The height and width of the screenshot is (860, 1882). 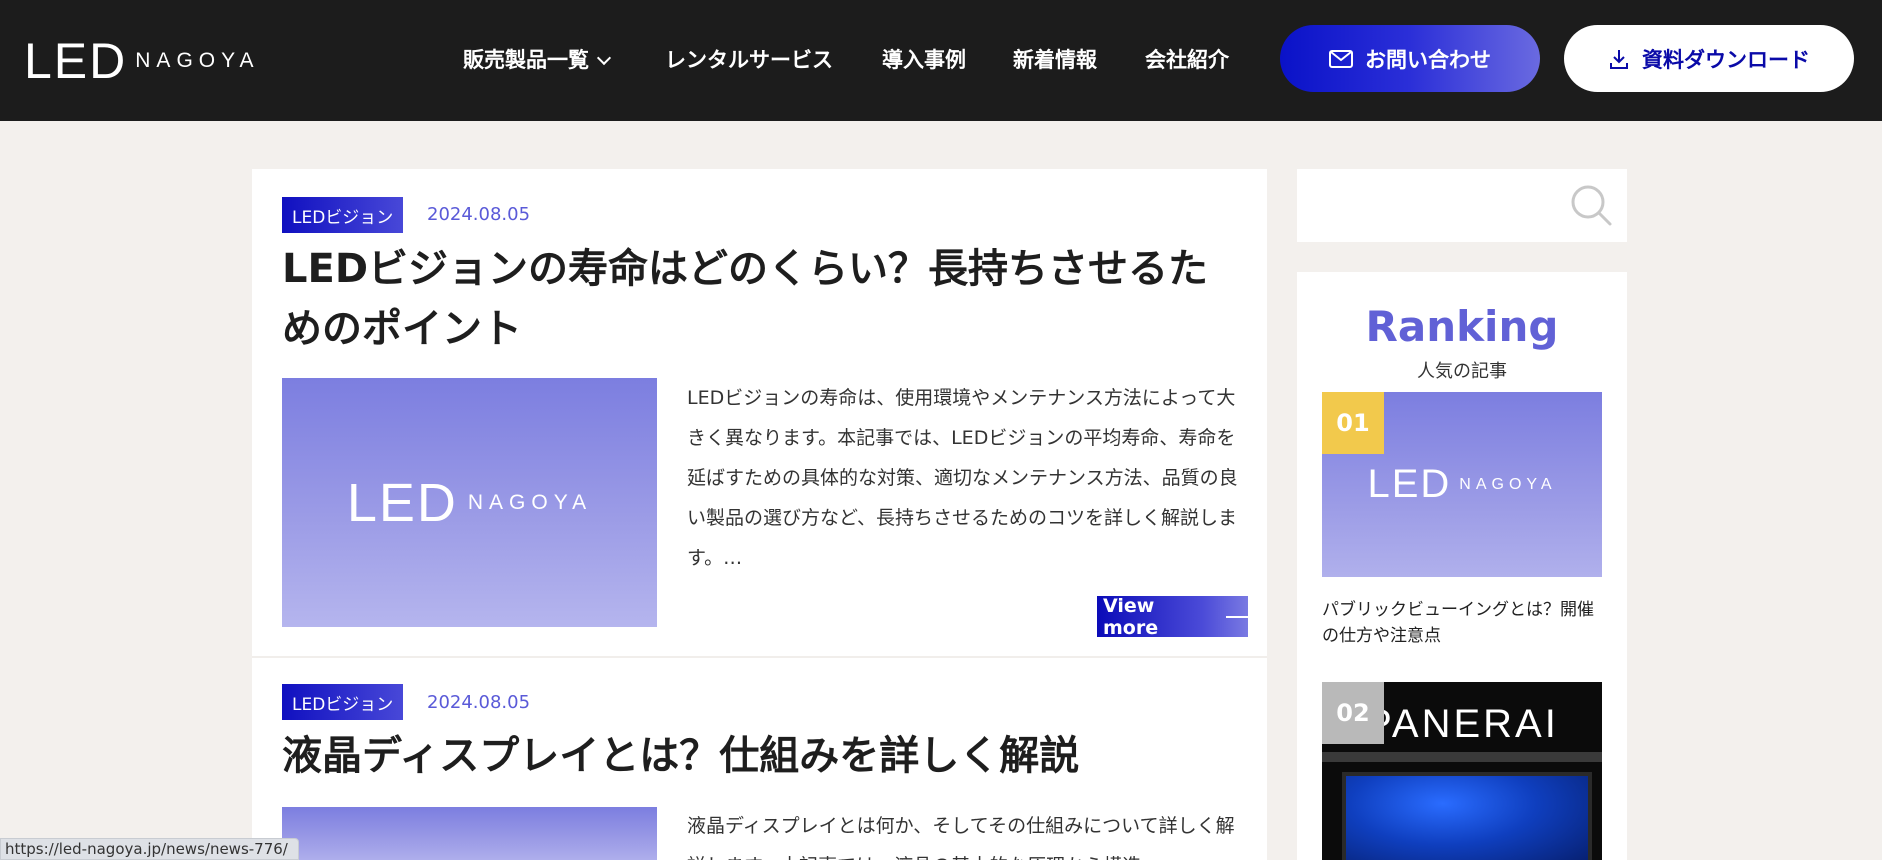 What do you see at coordinates (149, 849) in the screenshot?
I see `status-bar-url: https://led-nagoya.jp/news/news-776/` at bounding box center [149, 849].